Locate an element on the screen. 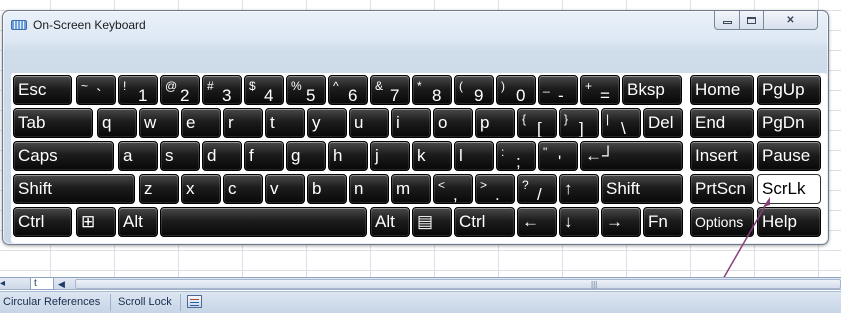 The image size is (841, 313). key-shift-char: ( is located at coordinates (461, 86).